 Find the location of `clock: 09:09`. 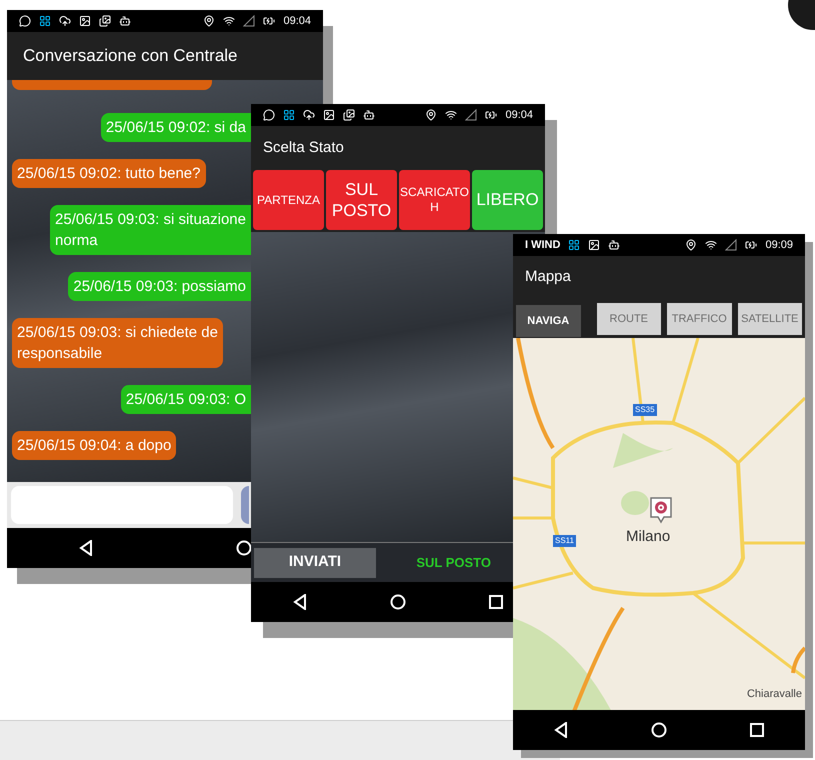

clock: 09:09 is located at coordinates (779, 245).